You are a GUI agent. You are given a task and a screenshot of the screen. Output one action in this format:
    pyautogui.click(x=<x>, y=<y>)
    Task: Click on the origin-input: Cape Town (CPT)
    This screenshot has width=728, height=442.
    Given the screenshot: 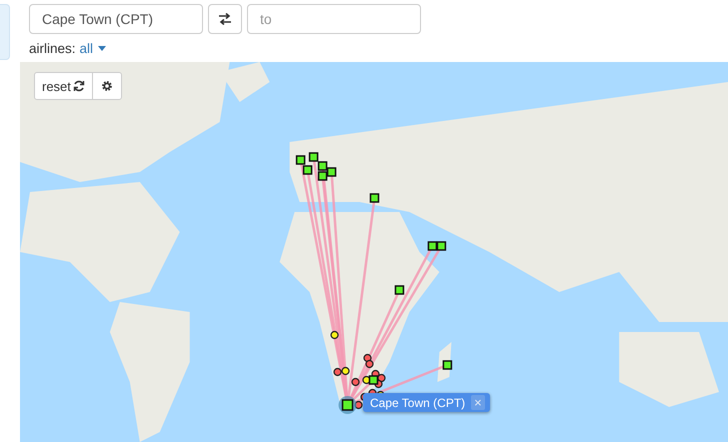 What is the action you would take?
    pyautogui.click(x=116, y=19)
    